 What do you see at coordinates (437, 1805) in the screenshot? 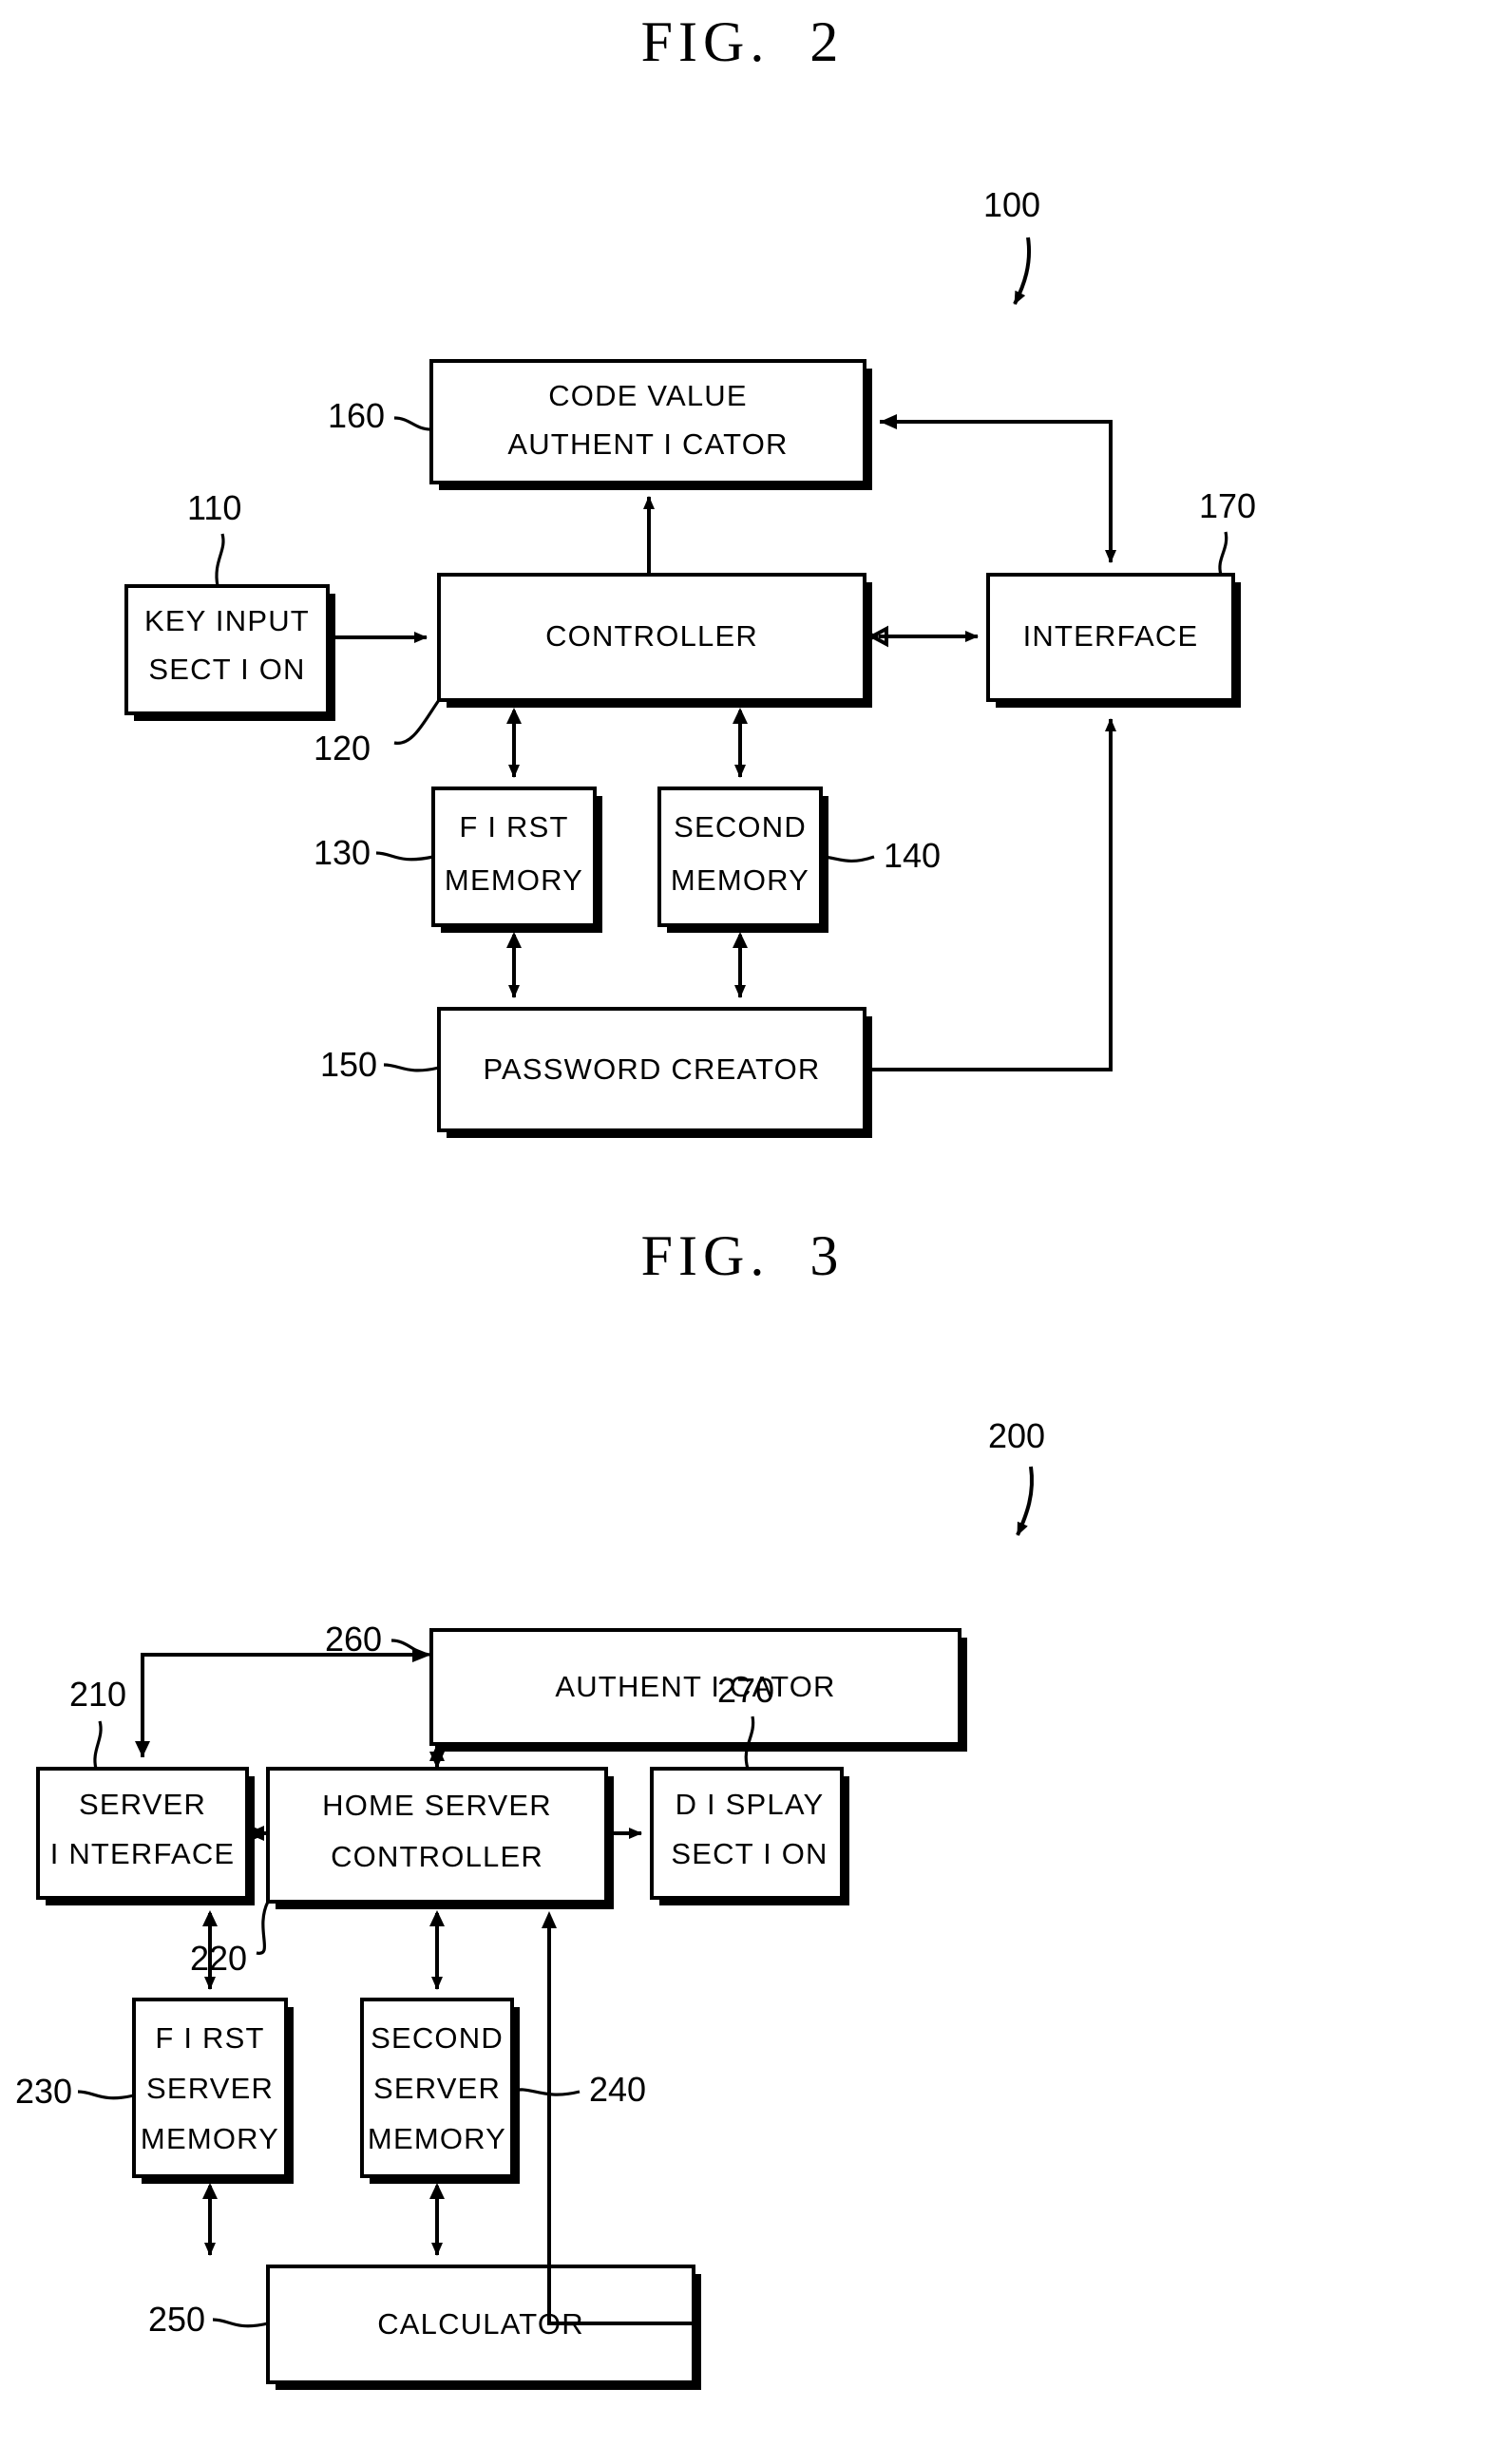
I see `home-server-controller-label-line1: HOME SERVER` at bounding box center [437, 1805].